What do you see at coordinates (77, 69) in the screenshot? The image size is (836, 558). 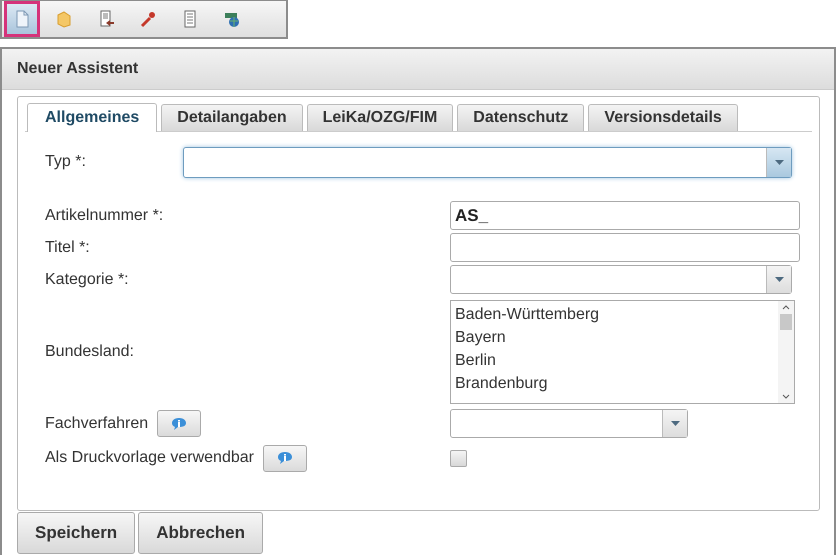 I see `dialog-title: Neuer Assistent` at bounding box center [77, 69].